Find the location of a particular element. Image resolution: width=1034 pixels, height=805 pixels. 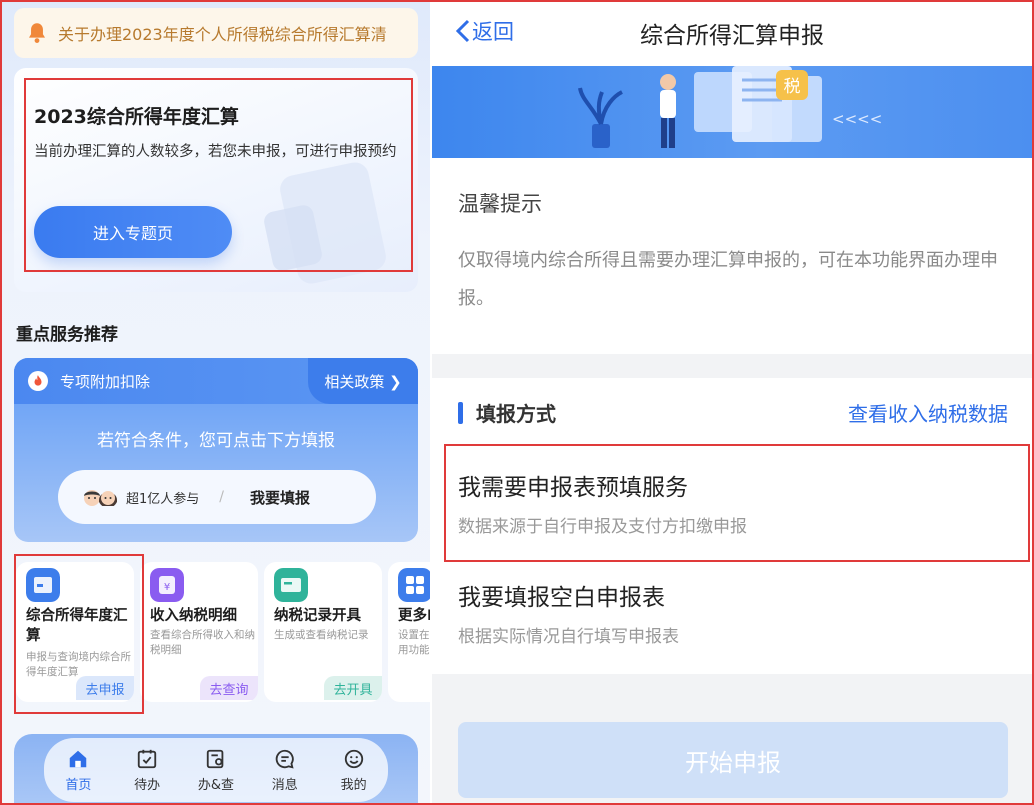

service-name: 纳税记录开具 is located at coordinates (317, 616).